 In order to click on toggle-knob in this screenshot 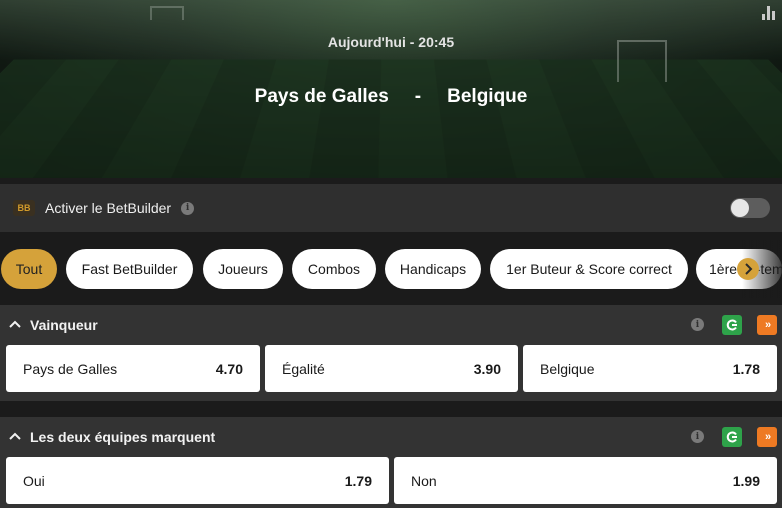, I will do `click(740, 208)`.